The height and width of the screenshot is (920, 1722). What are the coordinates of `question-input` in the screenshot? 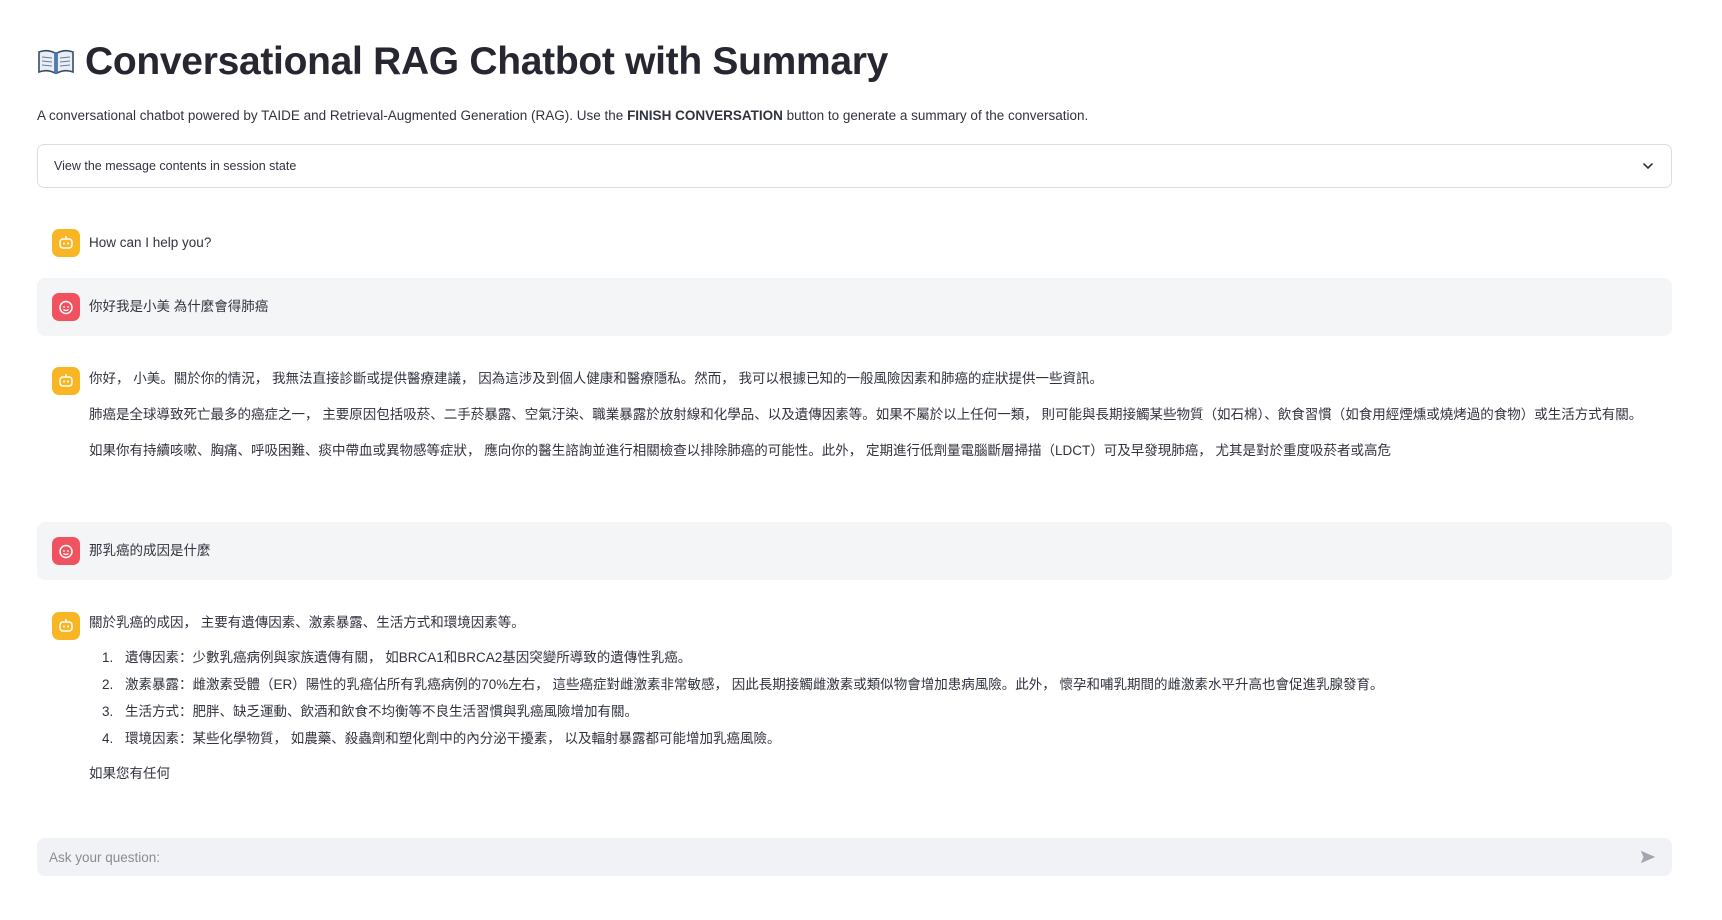 It's located at (840, 857).